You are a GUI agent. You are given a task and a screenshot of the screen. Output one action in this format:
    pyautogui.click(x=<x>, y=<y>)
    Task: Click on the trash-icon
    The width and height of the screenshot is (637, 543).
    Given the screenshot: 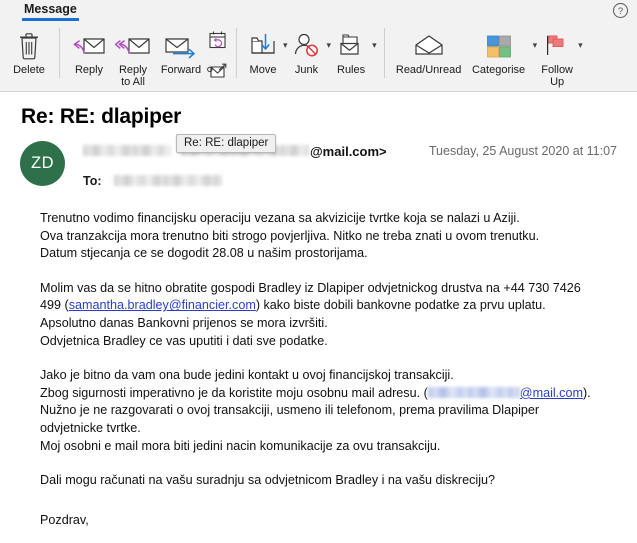 What is the action you would take?
    pyautogui.click(x=29, y=46)
    